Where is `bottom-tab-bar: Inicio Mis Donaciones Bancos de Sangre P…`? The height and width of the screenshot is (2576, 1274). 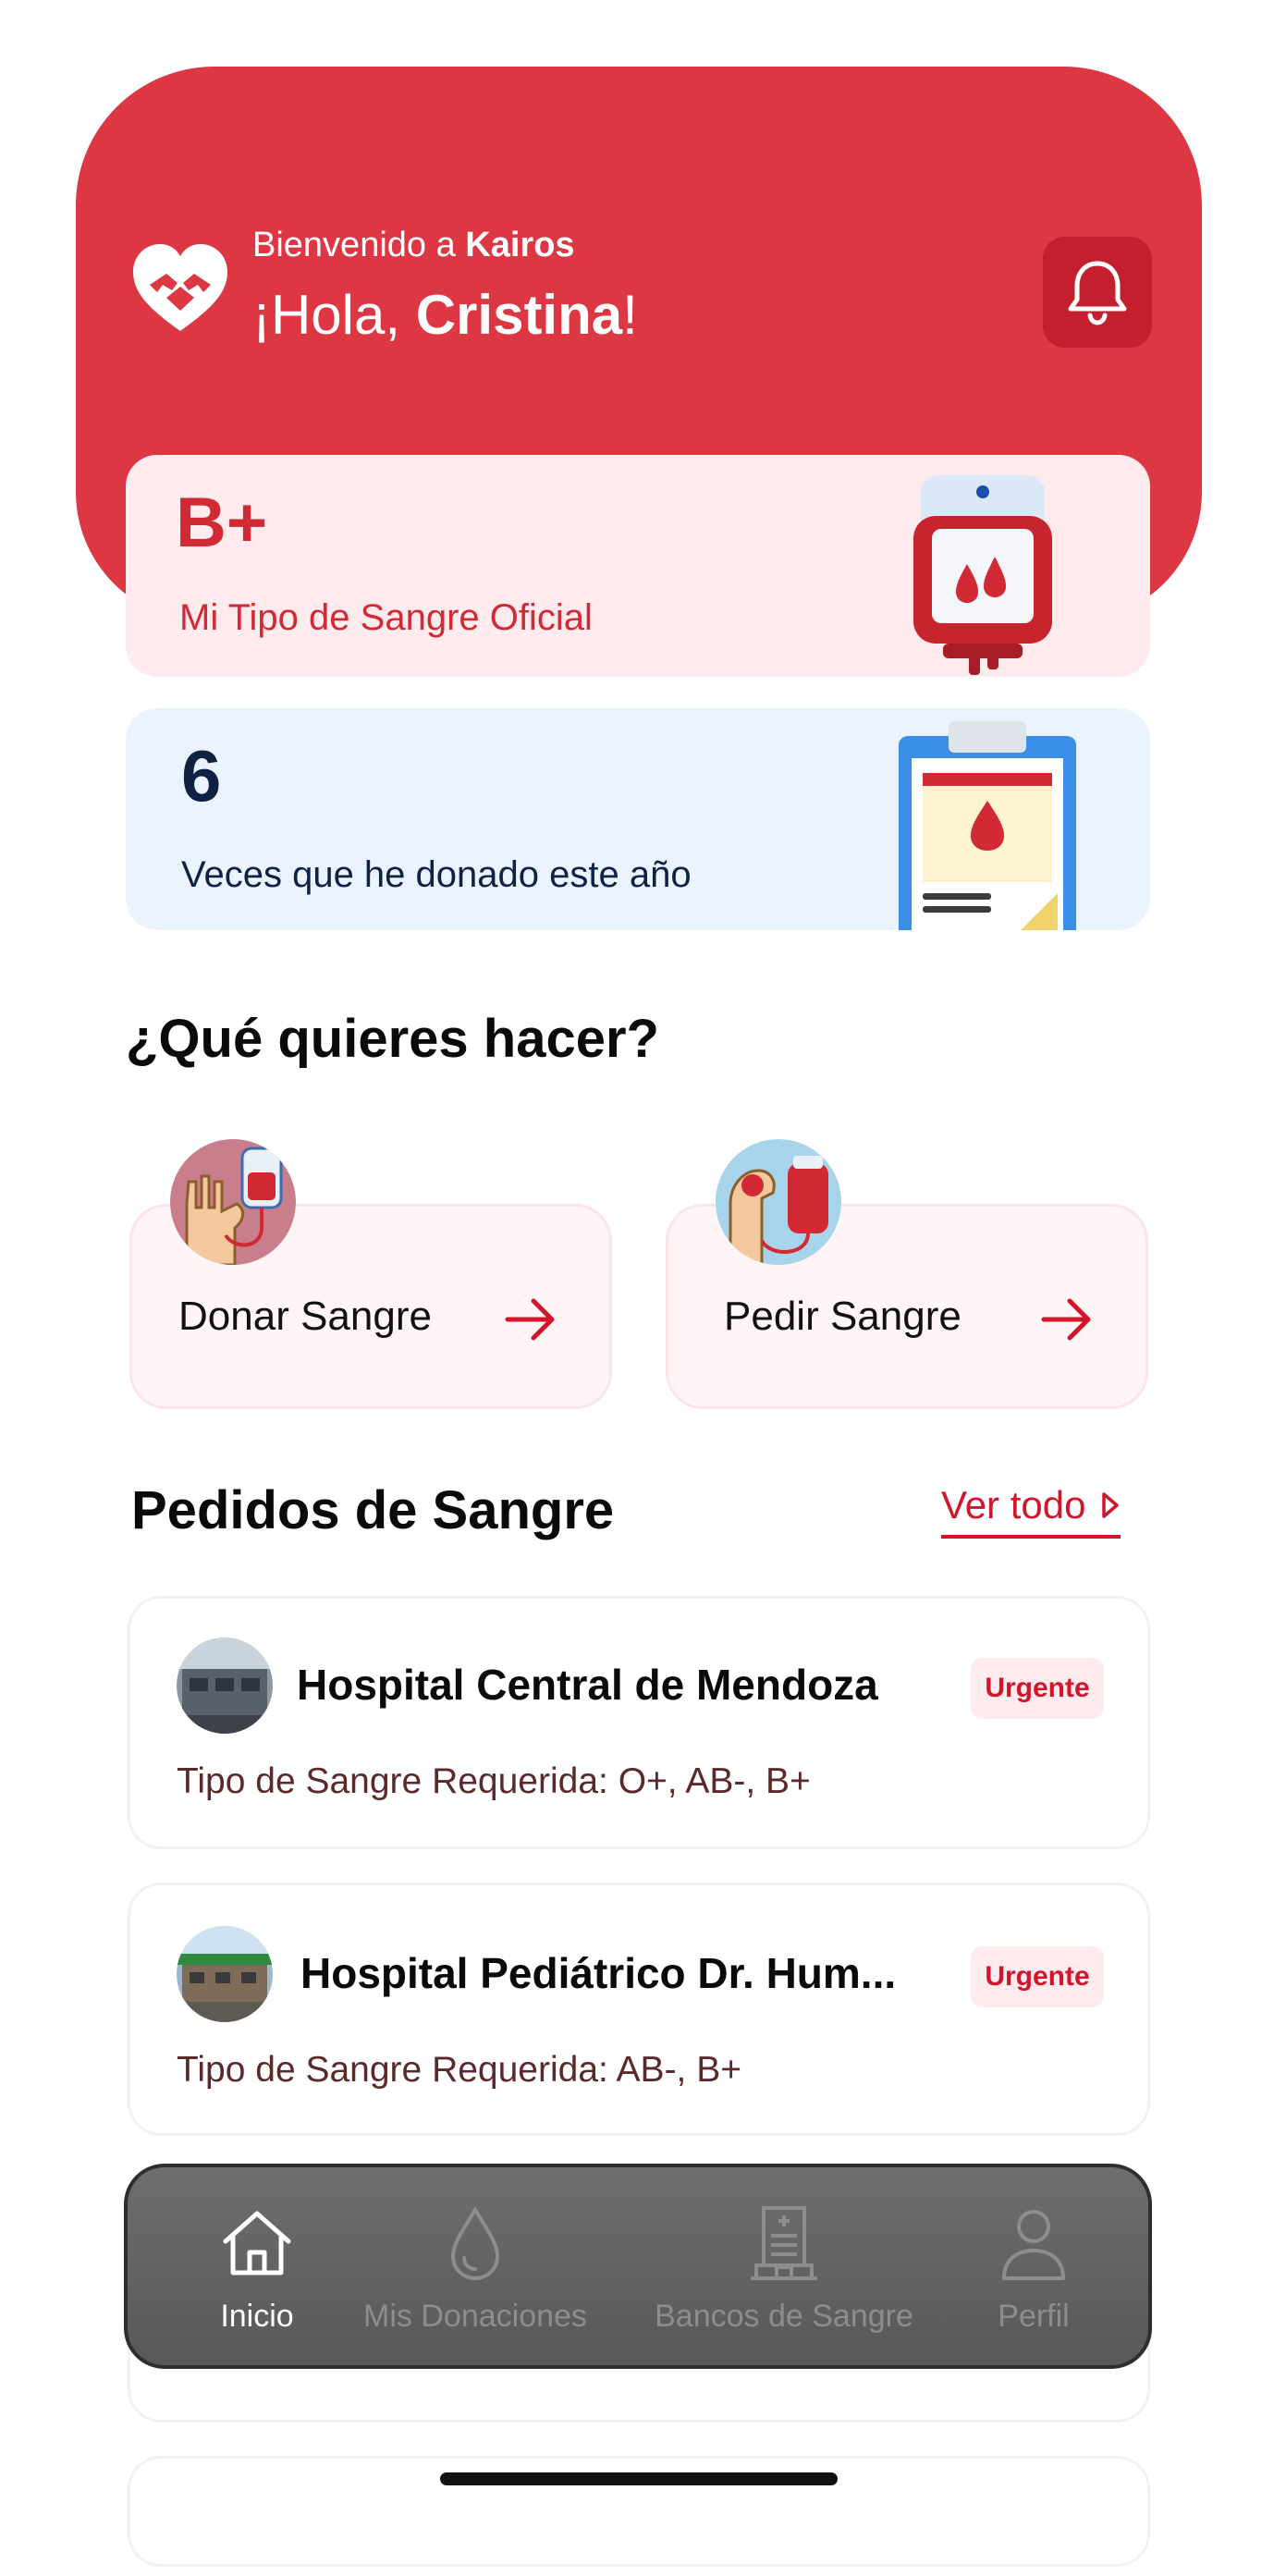 bottom-tab-bar: Inicio Mis Donaciones Bancos de Sangre P… is located at coordinates (638, 2266).